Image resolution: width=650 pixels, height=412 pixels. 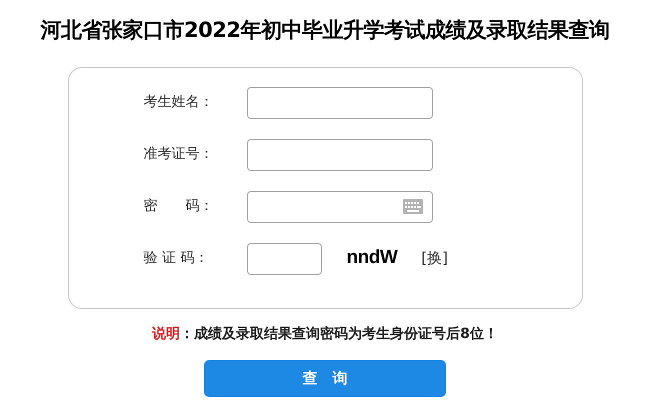 I want to click on password-field, so click(x=339, y=206).